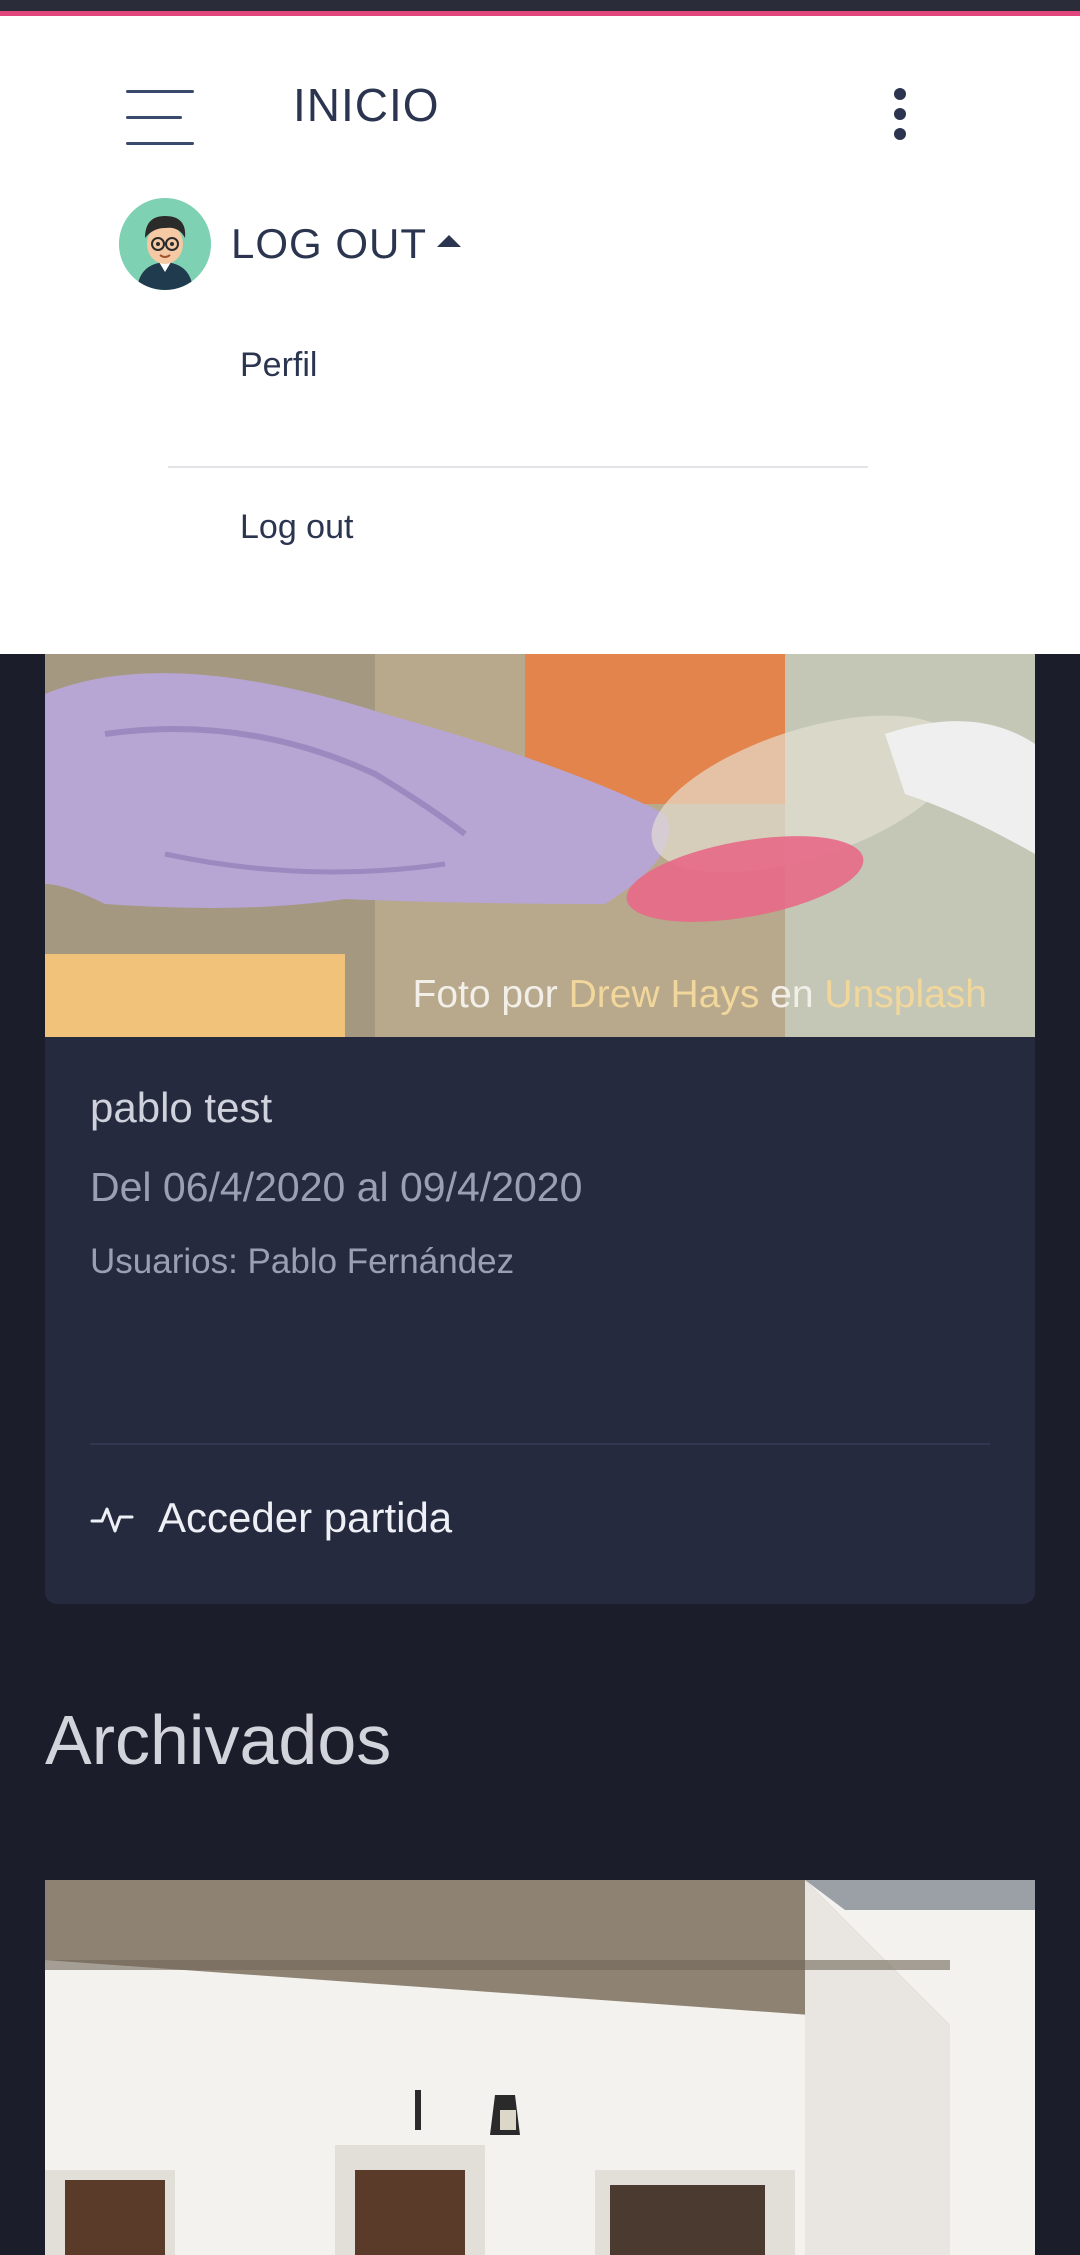 Image resolution: width=1080 pixels, height=2255 pixels. I want to click on archived-section-title: Archivados, so click(218, 1740).